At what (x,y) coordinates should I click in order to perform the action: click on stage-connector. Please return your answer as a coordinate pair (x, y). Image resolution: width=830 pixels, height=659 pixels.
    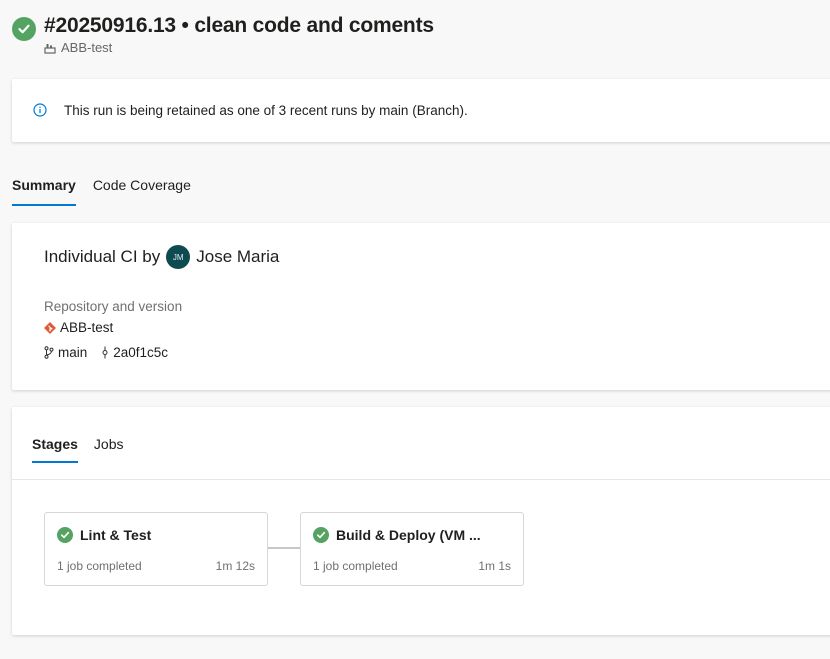
    Looking at the image, I should click on (284, 548).